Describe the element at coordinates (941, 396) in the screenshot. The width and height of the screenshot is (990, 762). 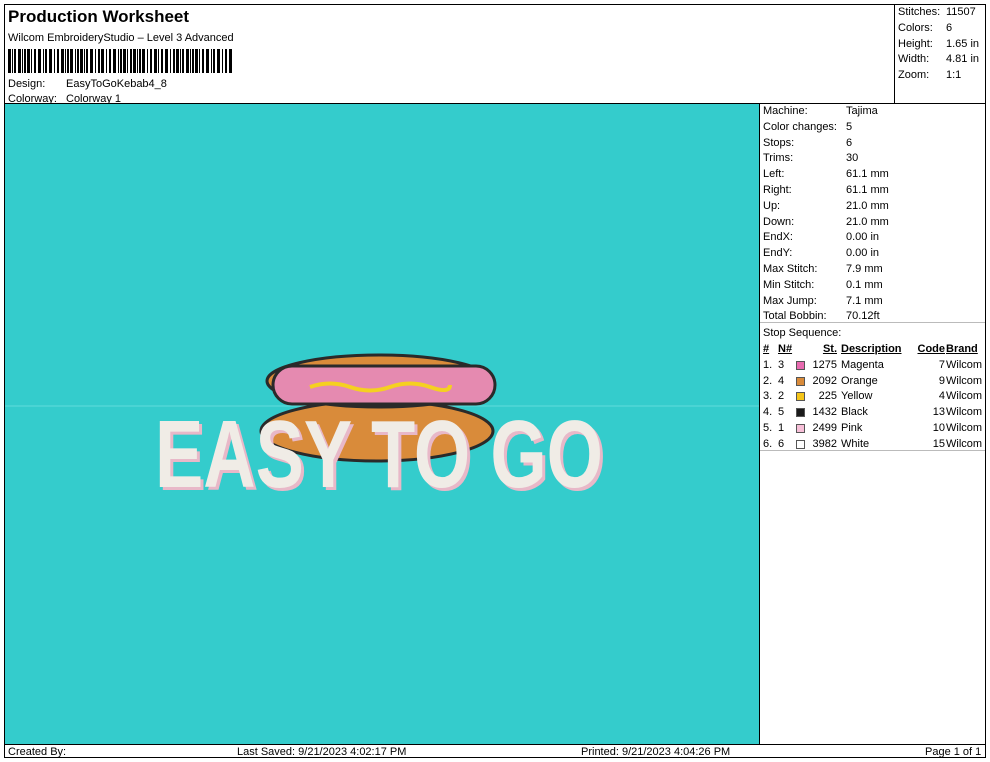
I see `cell-code: 4` at that location.